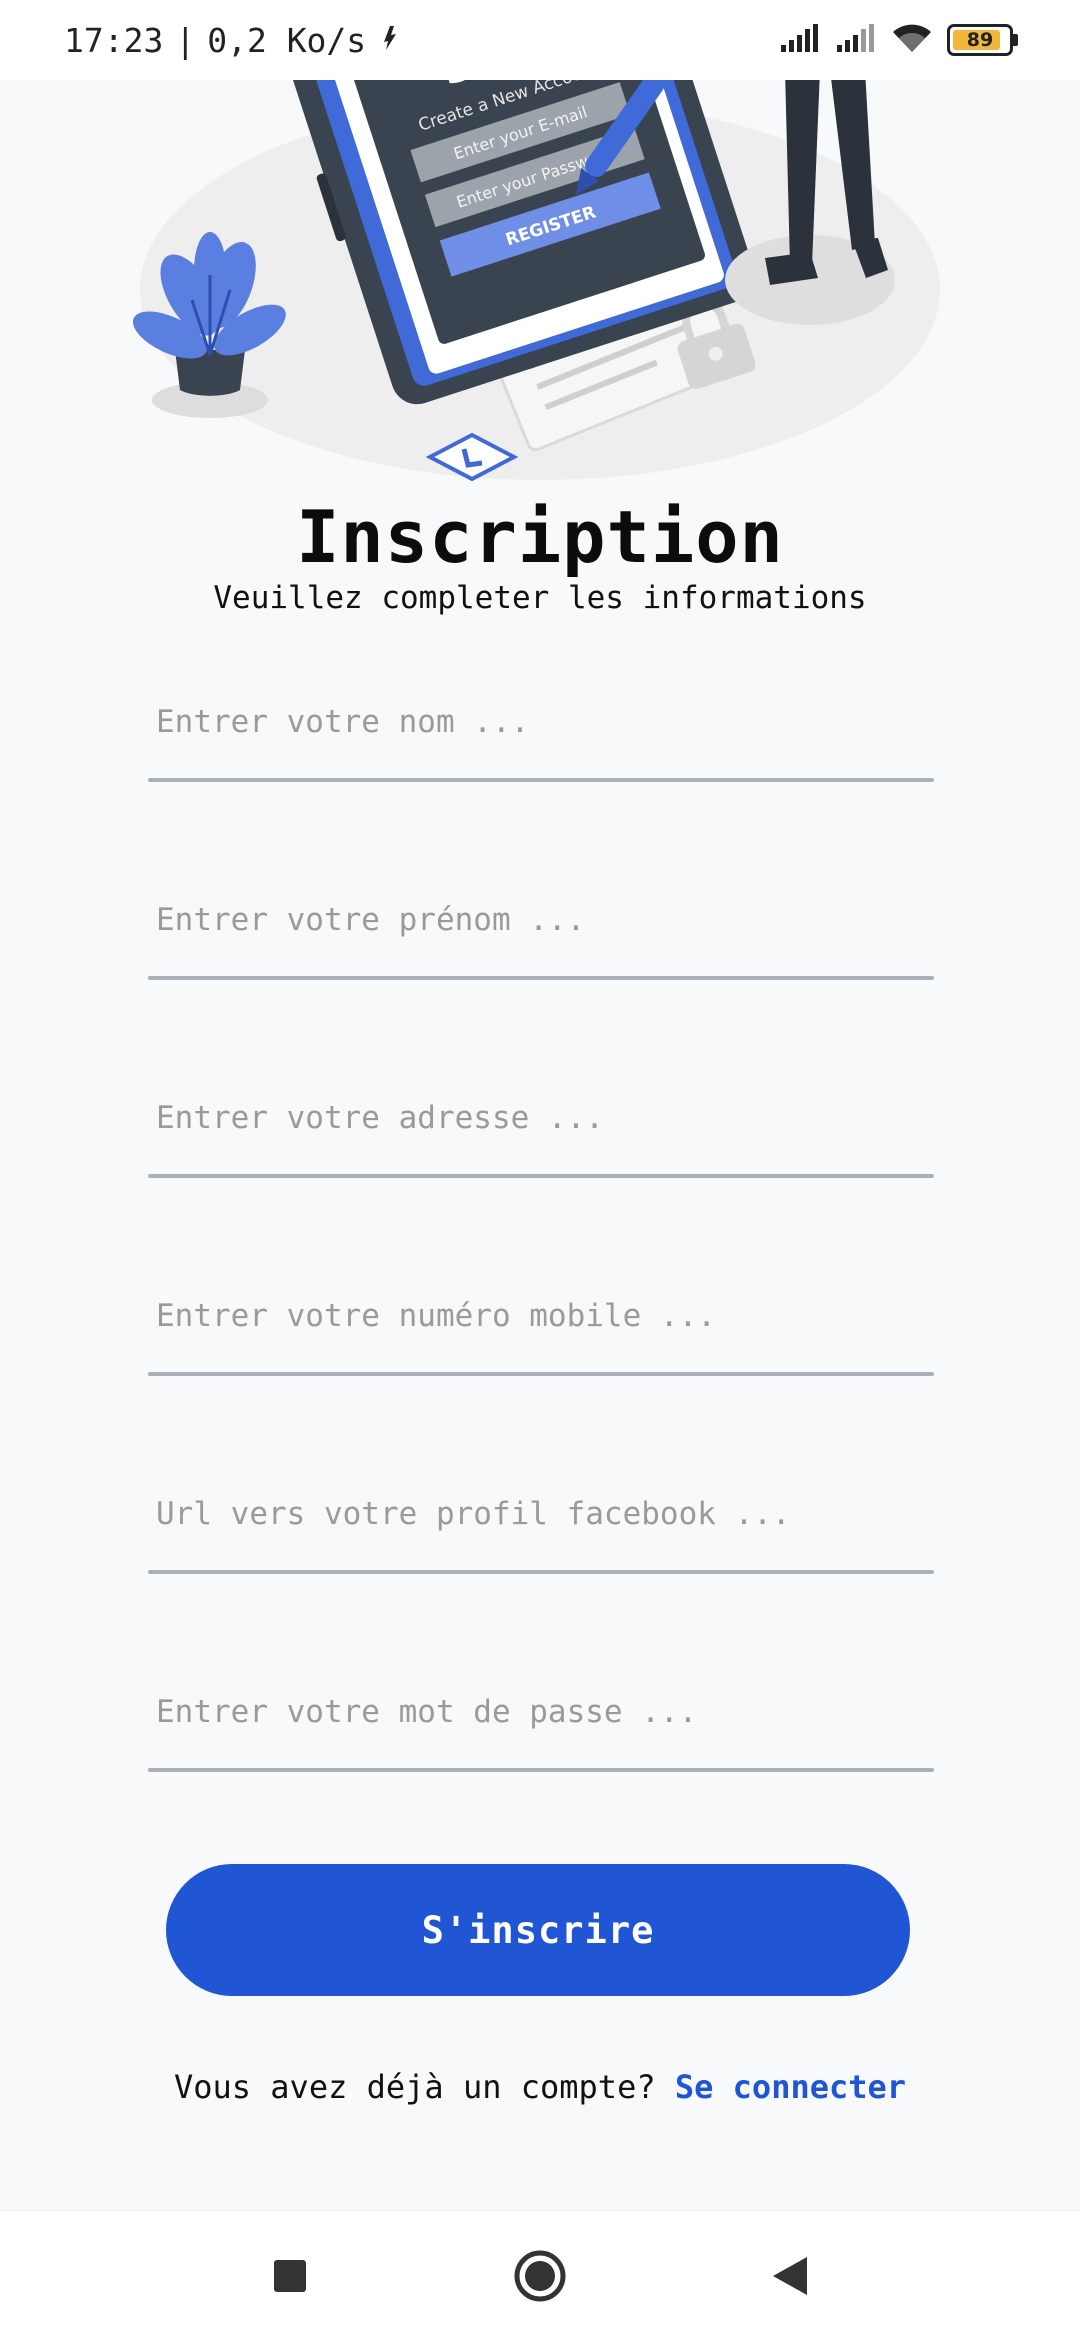 The width and height of the screenshot is (1080, 2340). I want to click on mobile-input, so click(541, 1316).